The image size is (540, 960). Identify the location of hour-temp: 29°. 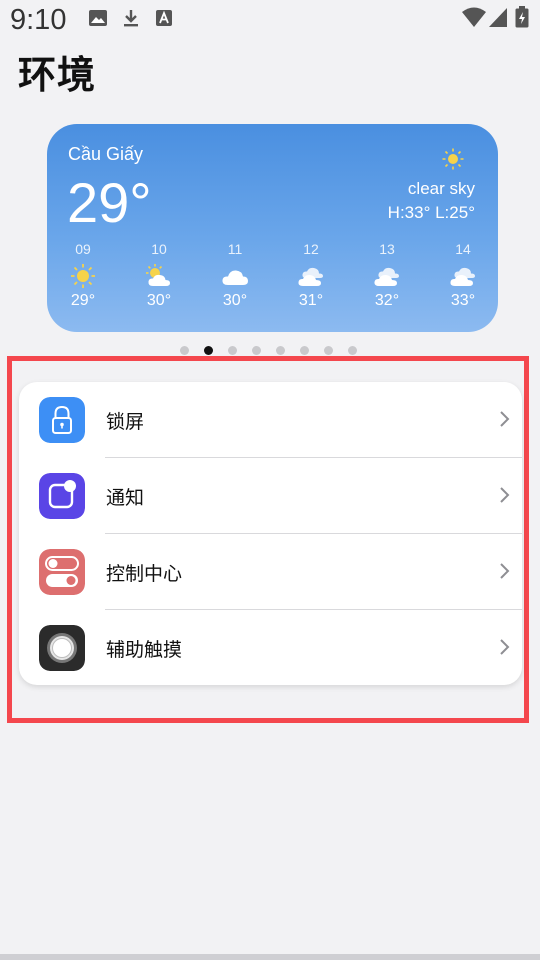
(83, 300).